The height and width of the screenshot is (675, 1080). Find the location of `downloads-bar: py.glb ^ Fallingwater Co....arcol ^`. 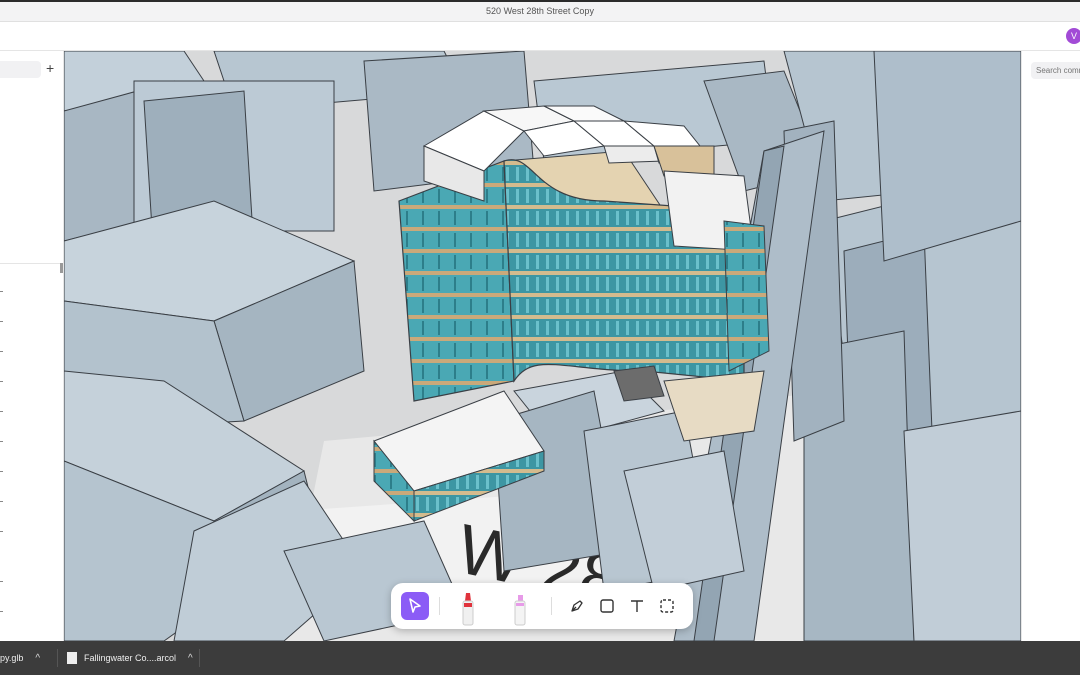

downloads-bar: py.glb ^ Fallingwater Co....arcol ^ is located at coordinates (540, 658).